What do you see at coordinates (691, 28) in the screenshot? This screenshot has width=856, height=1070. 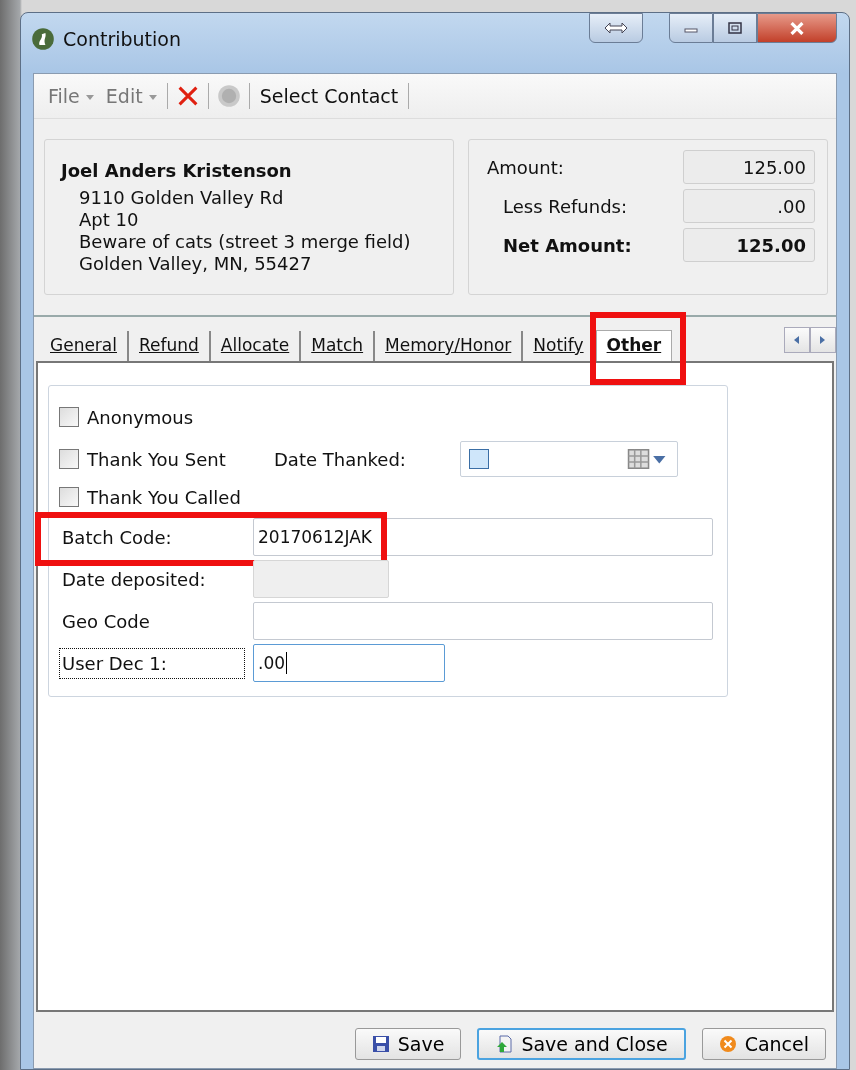 I see `minimize-button` at bounding box center [691, 28].